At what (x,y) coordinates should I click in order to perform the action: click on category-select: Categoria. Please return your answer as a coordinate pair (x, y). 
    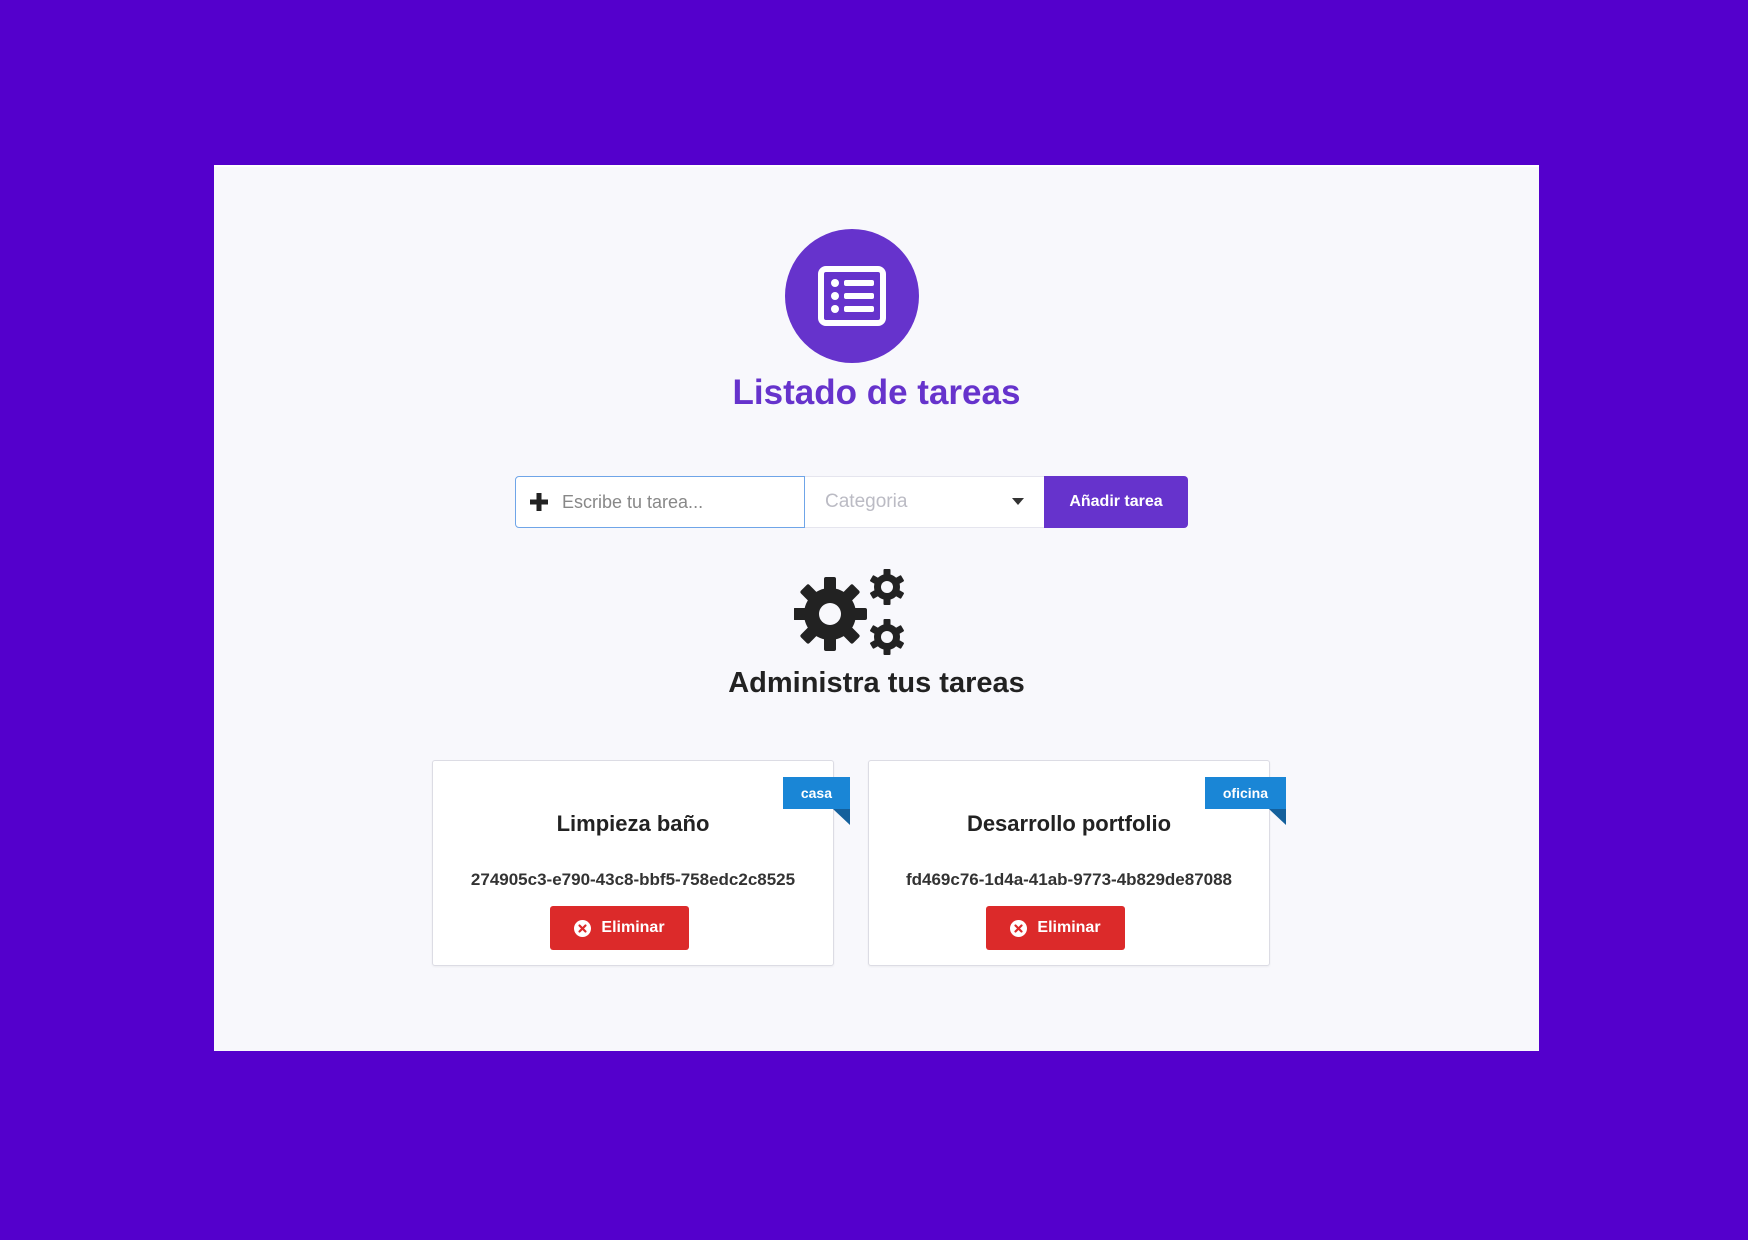
    Looking at the image, I should click on (924, 502).